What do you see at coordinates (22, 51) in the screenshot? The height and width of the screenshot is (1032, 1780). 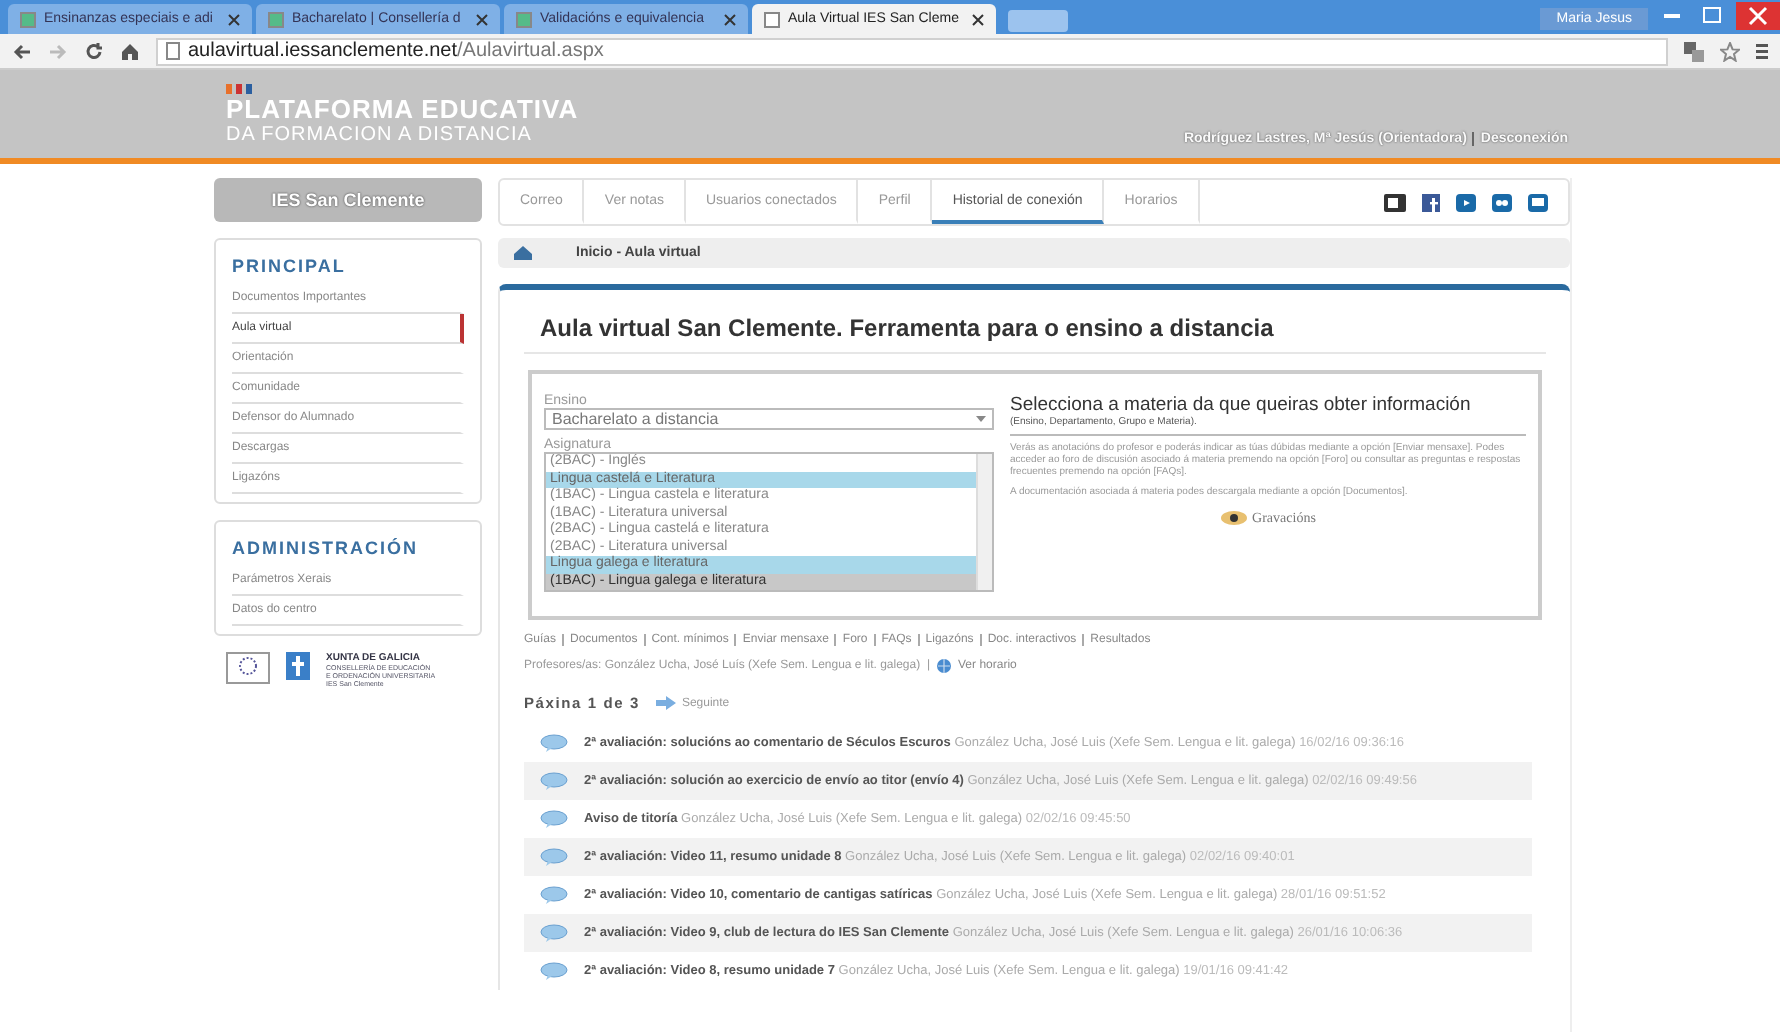 I see `back-icon` at bounding box center [22, 51].